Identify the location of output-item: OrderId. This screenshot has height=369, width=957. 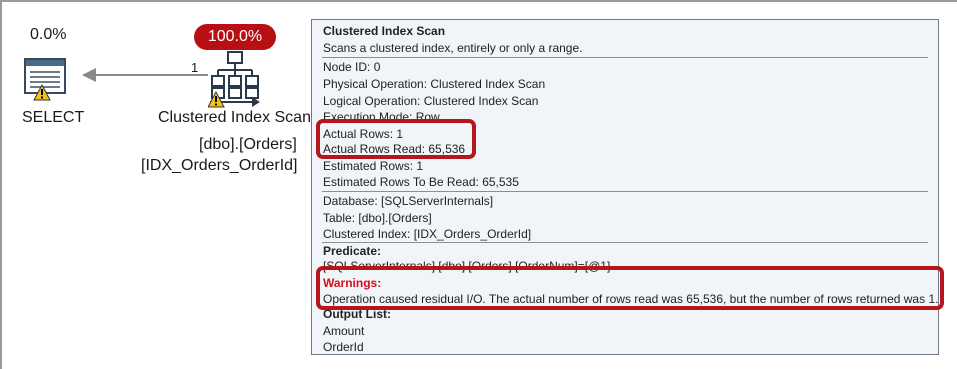
(343, 347).